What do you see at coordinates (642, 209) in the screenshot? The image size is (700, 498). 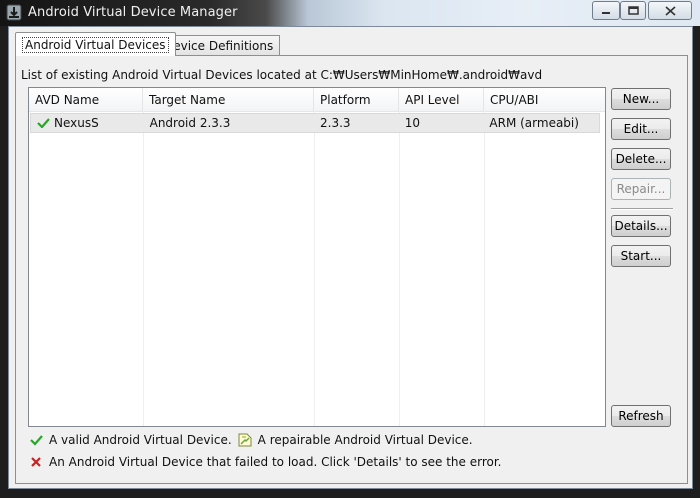 I see `button-separator` at bounding box center [642, 209].